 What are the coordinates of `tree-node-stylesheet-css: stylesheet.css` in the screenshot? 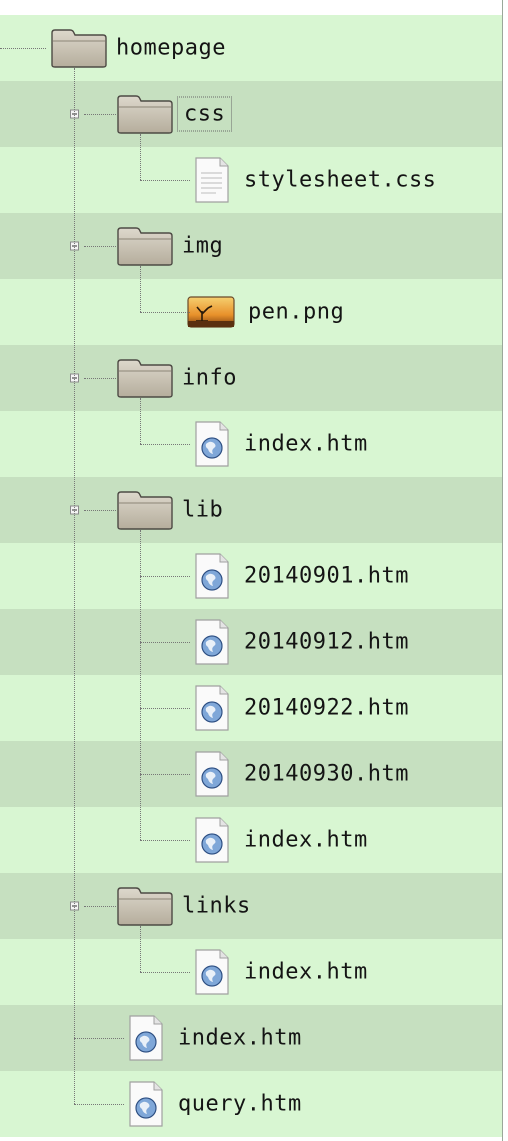 It's located at (251, 180).